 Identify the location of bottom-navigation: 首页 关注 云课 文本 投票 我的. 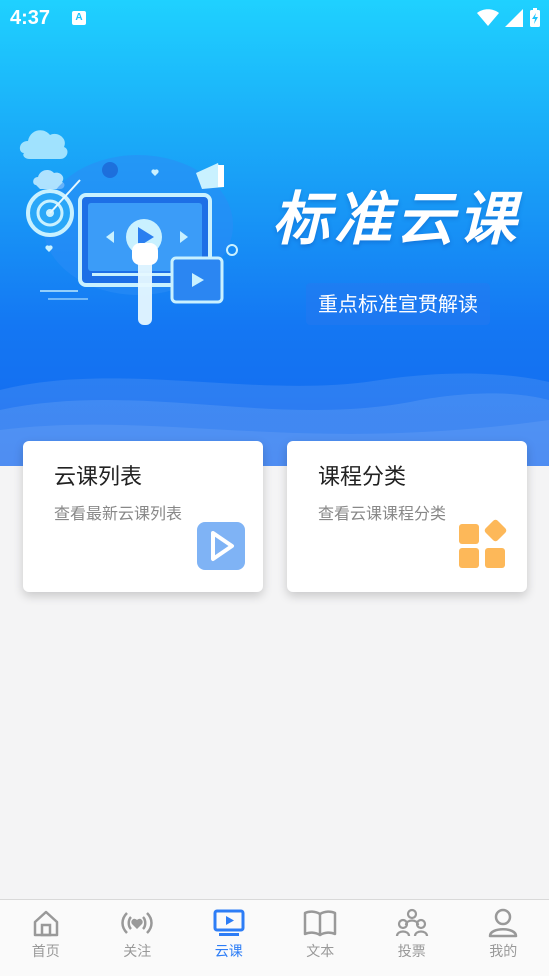
(274, 937).